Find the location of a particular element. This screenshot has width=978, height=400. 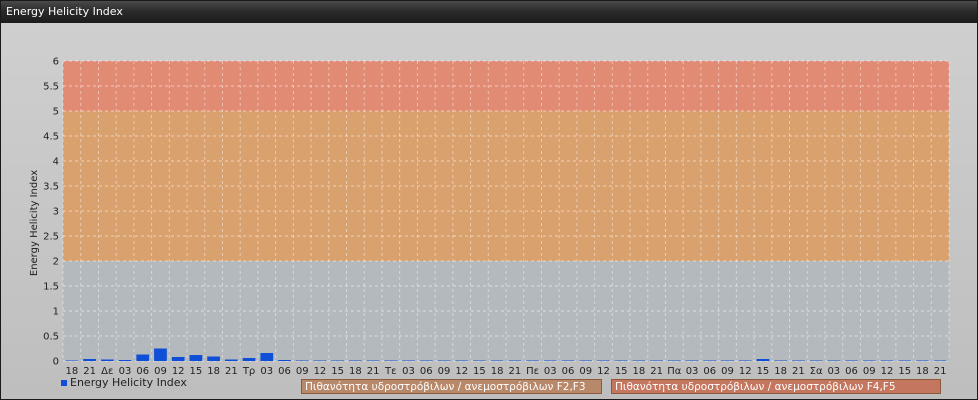

y-tick-label-6: 3 is located at coordinates (56, 212).